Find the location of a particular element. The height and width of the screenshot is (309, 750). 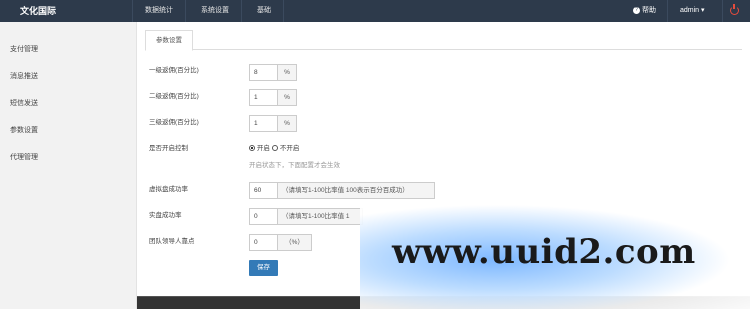

top-navbar: 文化国际 数据统计 系统设置 基础 ? 帮助 admin ▾ is located at coordinates (375, 11).